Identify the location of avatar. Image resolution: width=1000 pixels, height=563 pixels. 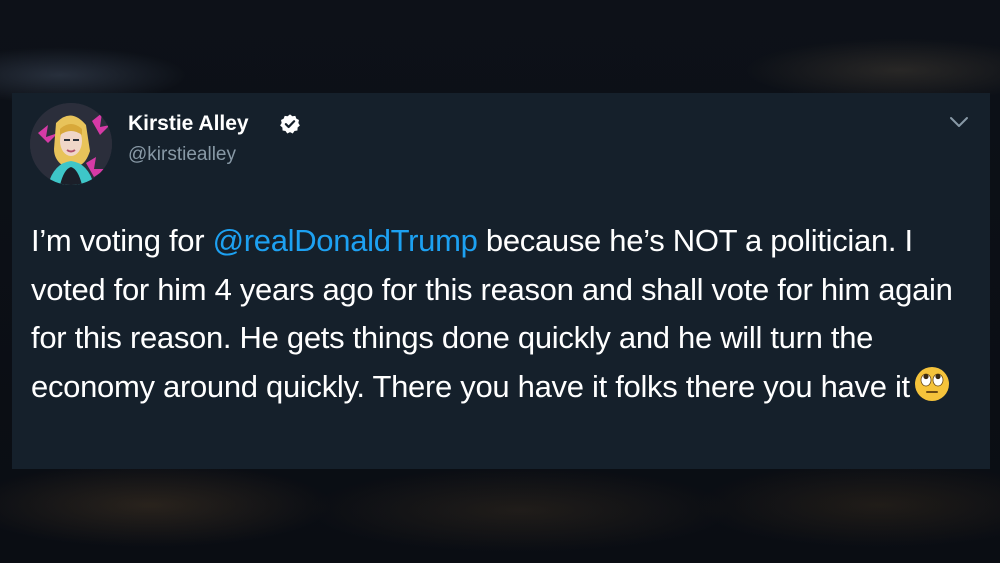
(71, 144).